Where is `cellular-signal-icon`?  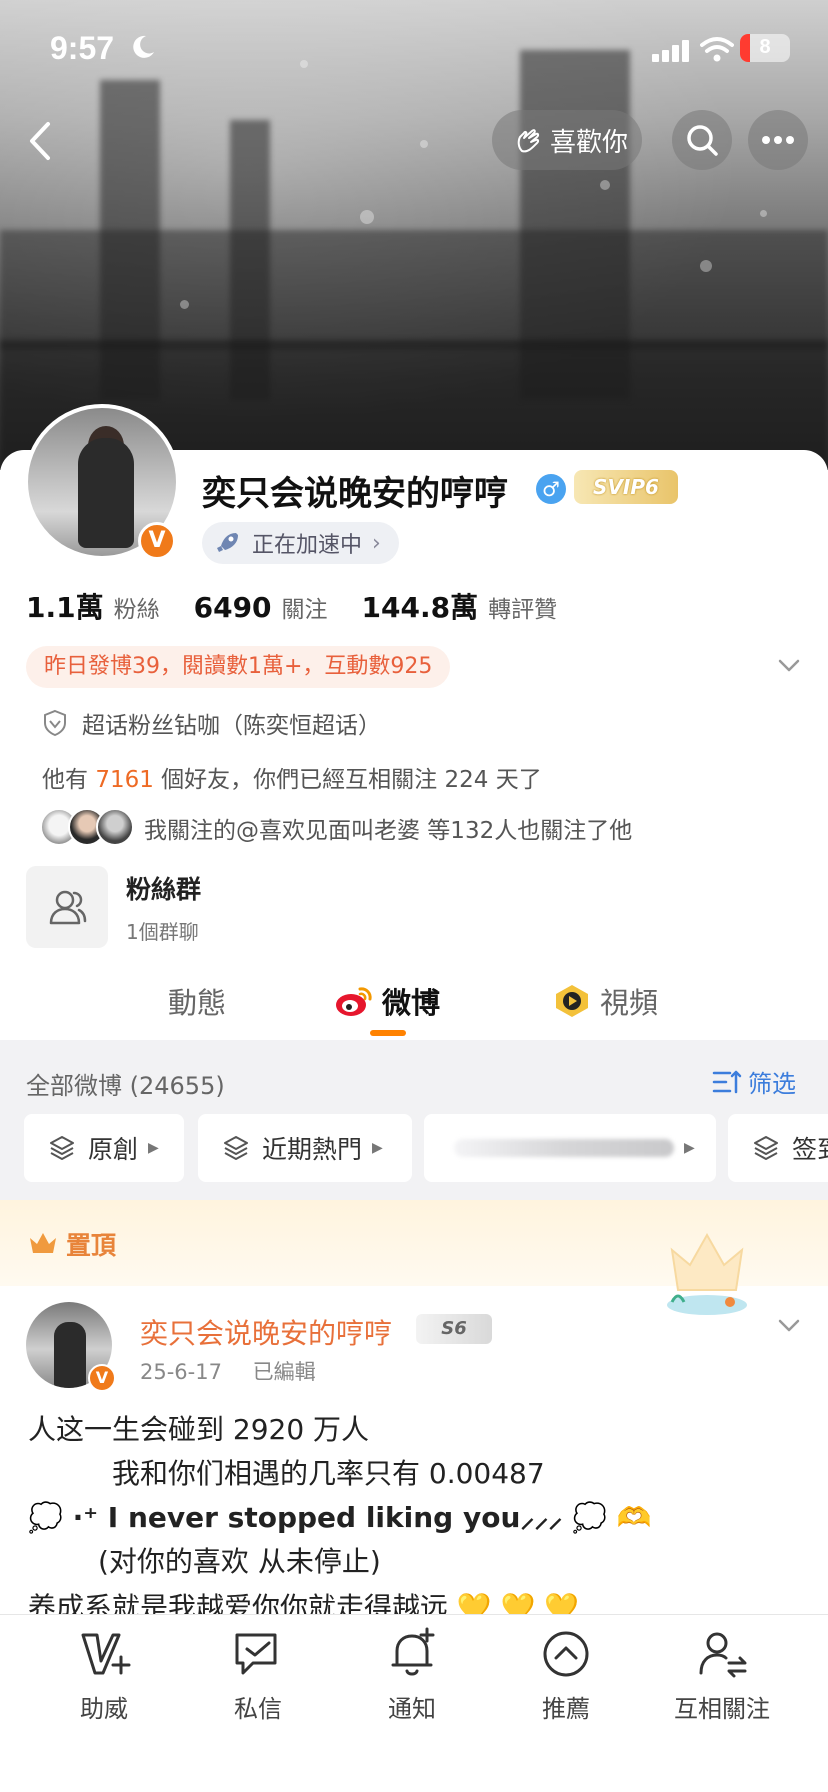 cellular-signal-icon is located at coordinates (670, 51).